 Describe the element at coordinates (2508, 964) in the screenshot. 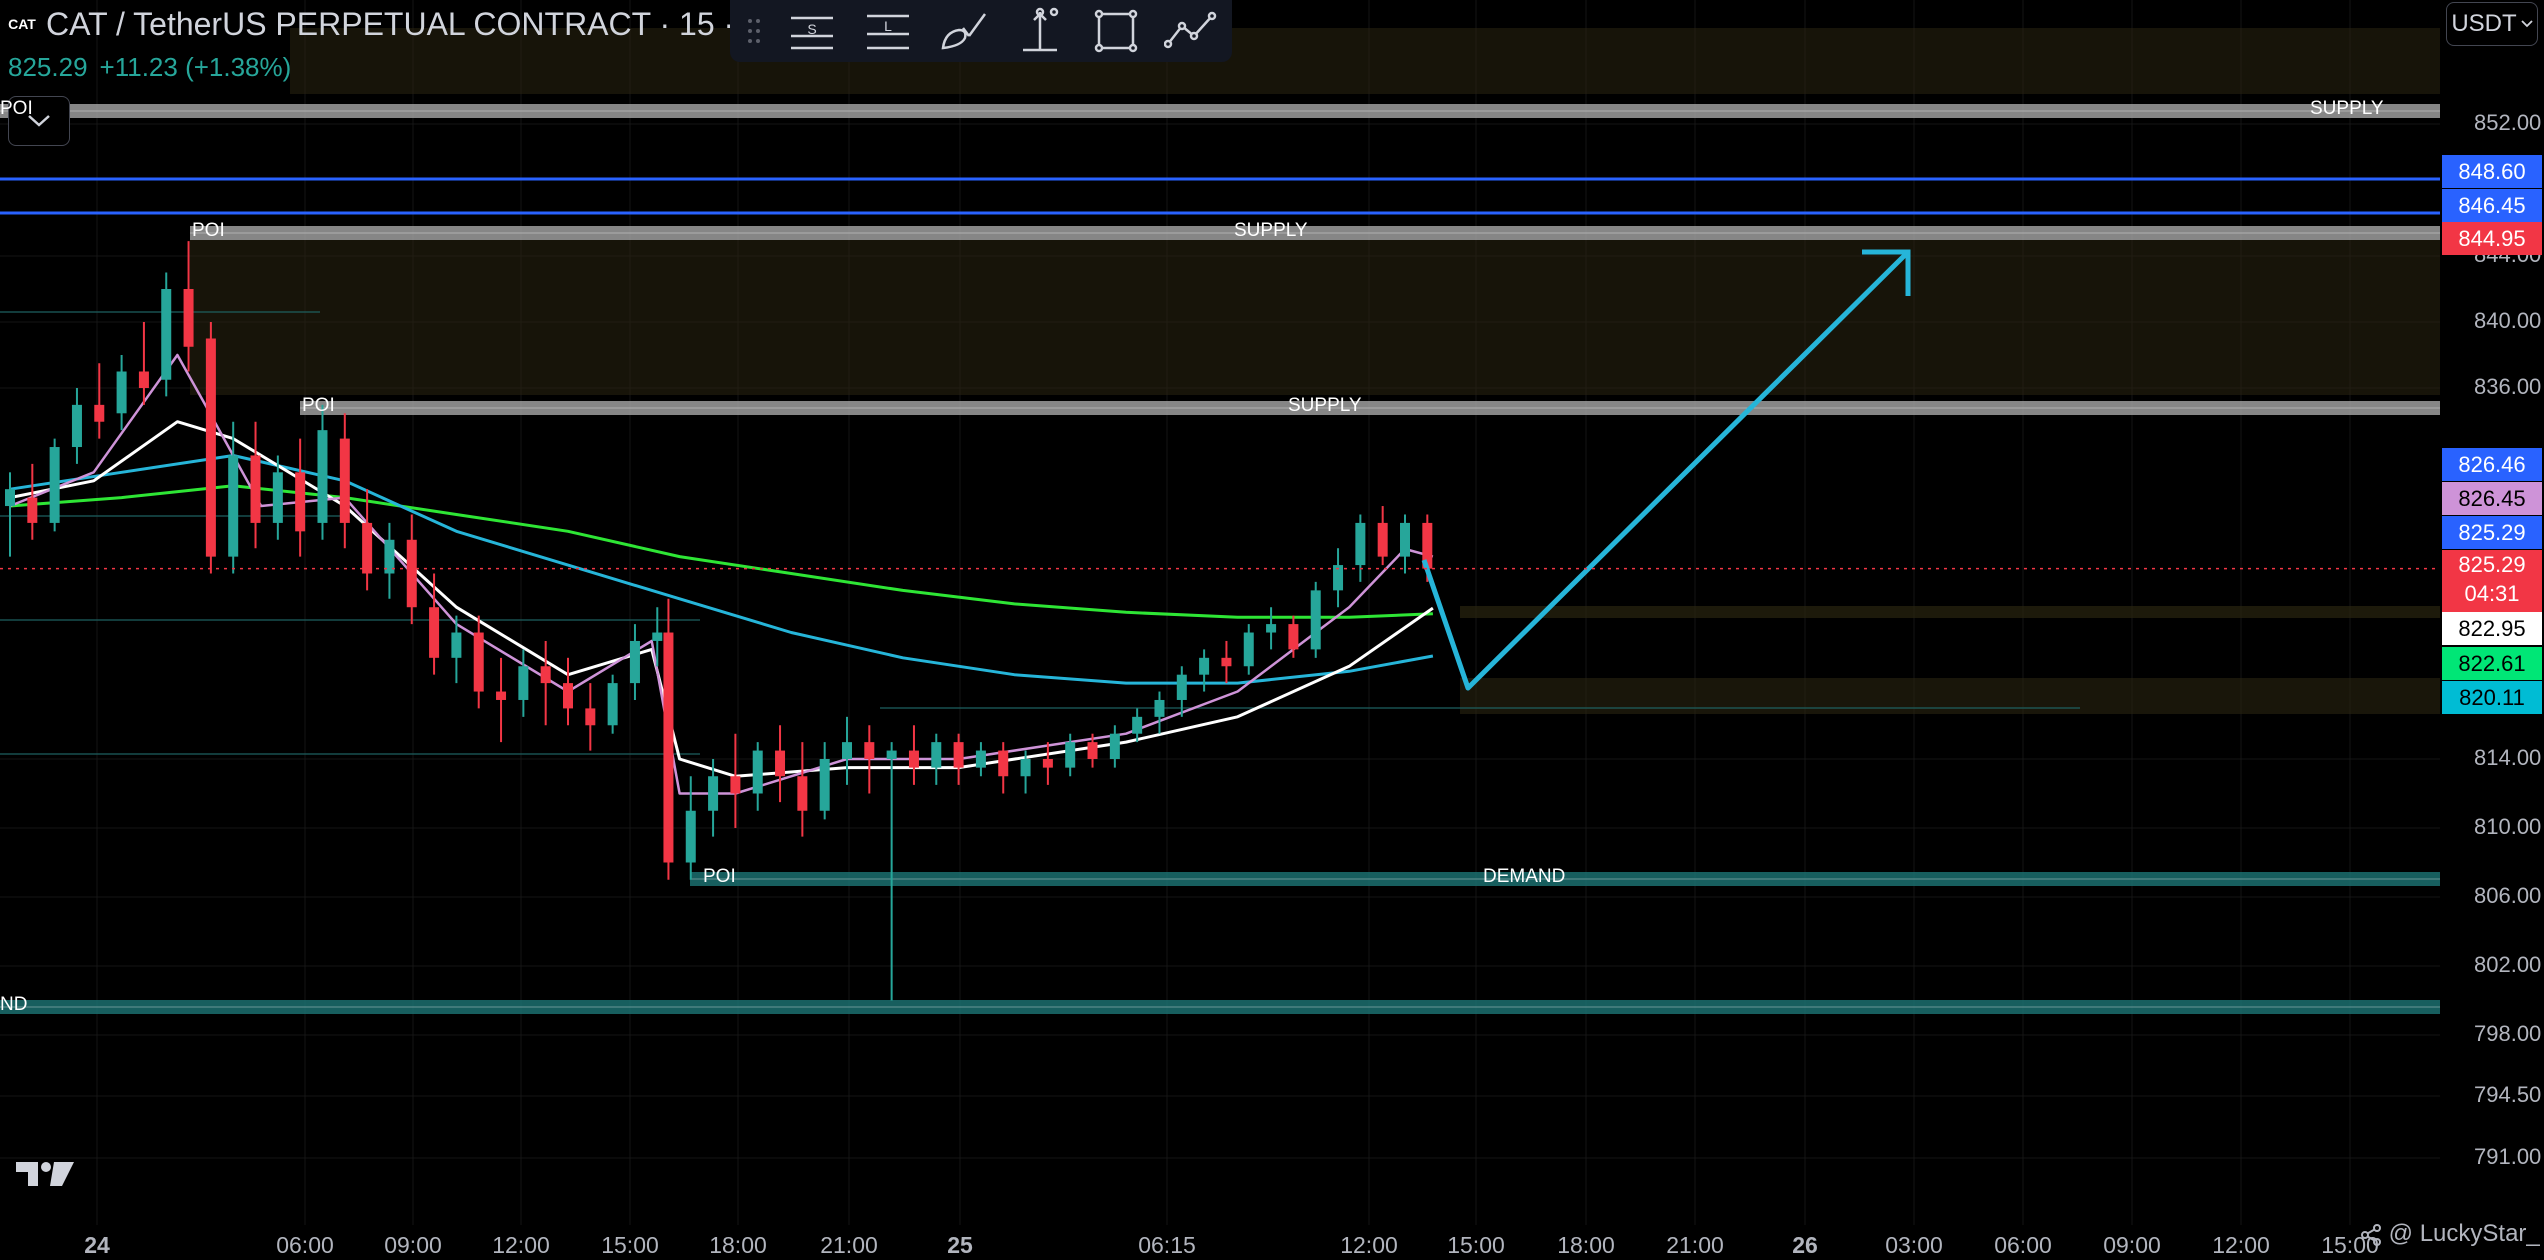

I see `price-axis-label: 802.00` at that location.